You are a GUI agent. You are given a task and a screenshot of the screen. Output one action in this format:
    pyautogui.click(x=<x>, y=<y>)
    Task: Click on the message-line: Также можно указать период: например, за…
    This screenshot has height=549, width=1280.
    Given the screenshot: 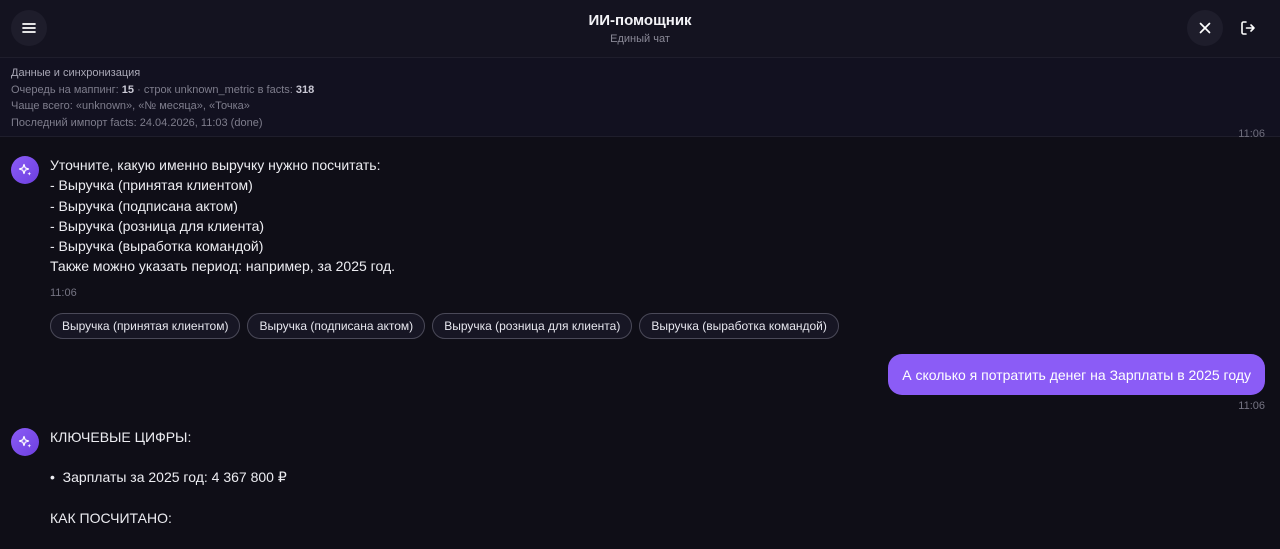 What is the action you would take?
    pyautogui.click(x=223, y=266)
    